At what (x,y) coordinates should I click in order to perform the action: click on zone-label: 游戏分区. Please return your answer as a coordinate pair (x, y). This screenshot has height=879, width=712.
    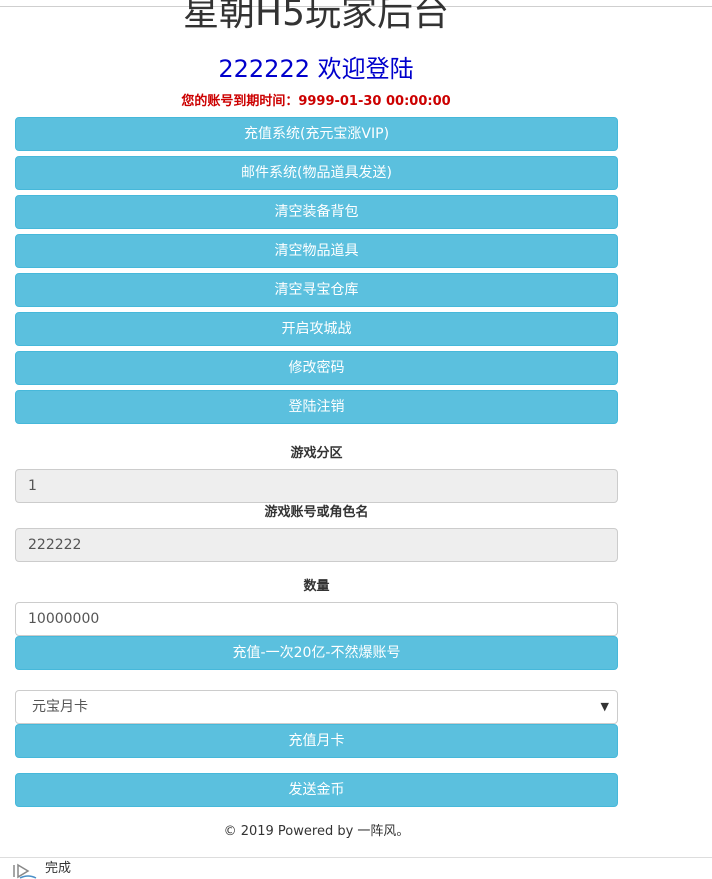
    Looking at the image, I should click on (316, 453).